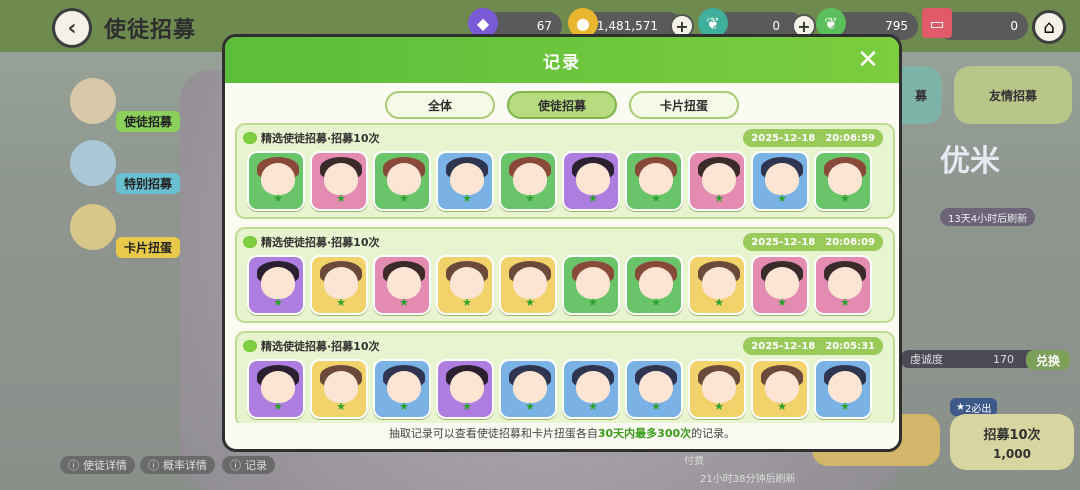 The image size is (1080, 490). Describe the element at coordinates (988, 217) in the screenshot. I see `refresh-timer: 13天4小时后刷新` at that location.